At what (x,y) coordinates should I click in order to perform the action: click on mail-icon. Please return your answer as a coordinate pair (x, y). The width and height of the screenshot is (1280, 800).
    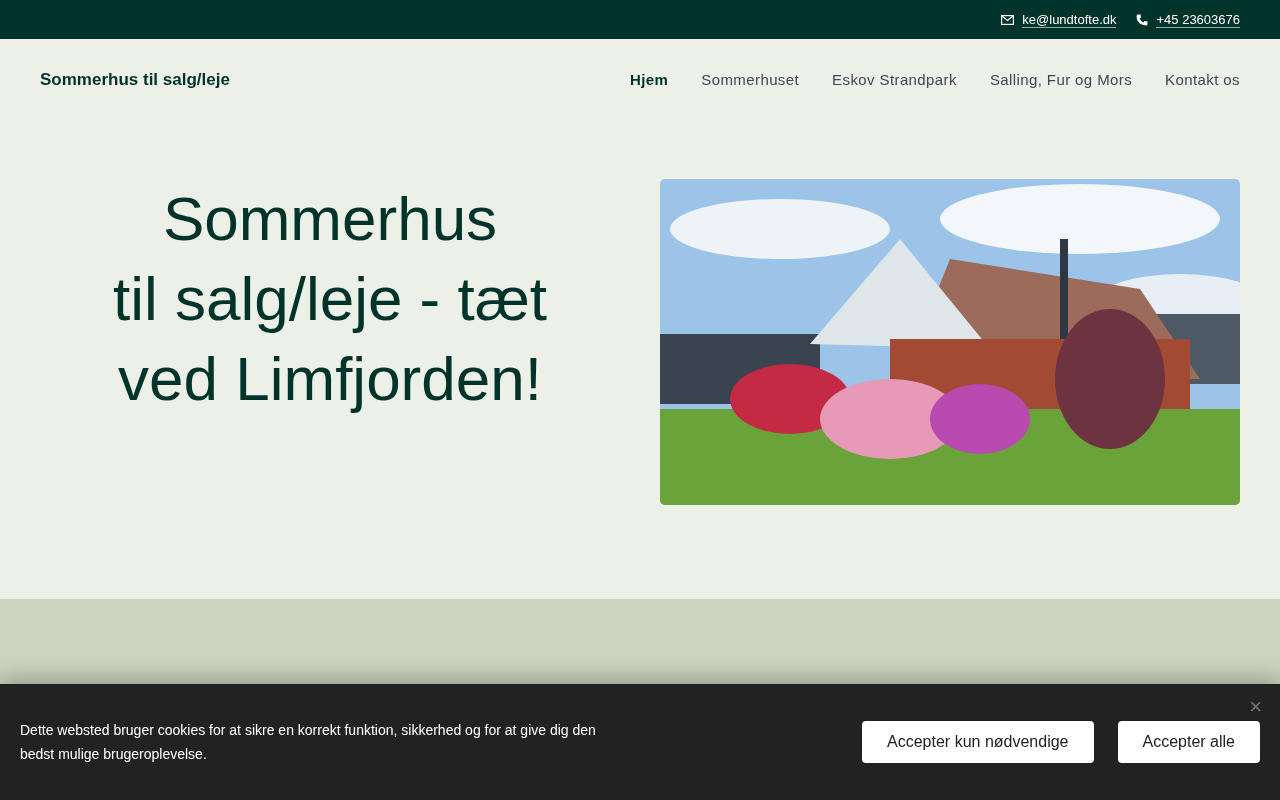
    Looking at the image, I should click on (1008, 19).